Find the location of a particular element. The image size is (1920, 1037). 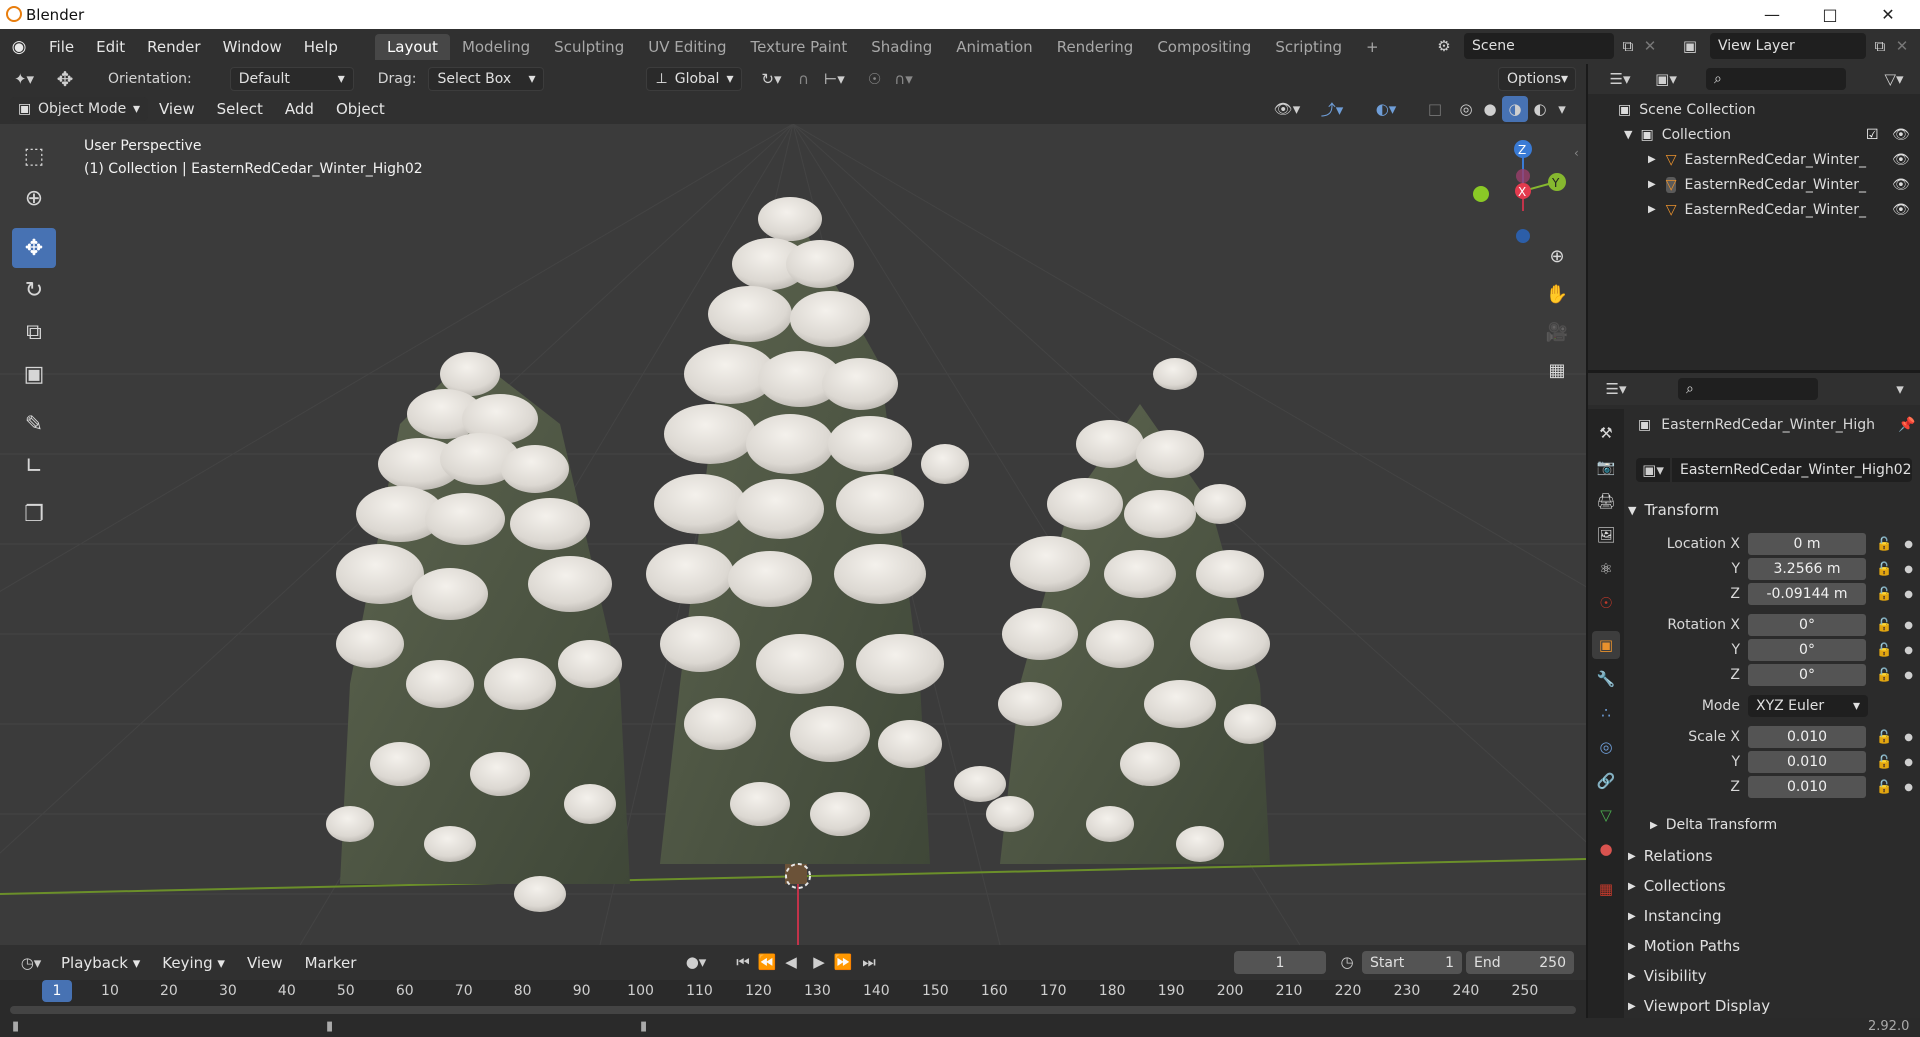

collections-section: ▶ Collections is located at coordinates (1773, 886).